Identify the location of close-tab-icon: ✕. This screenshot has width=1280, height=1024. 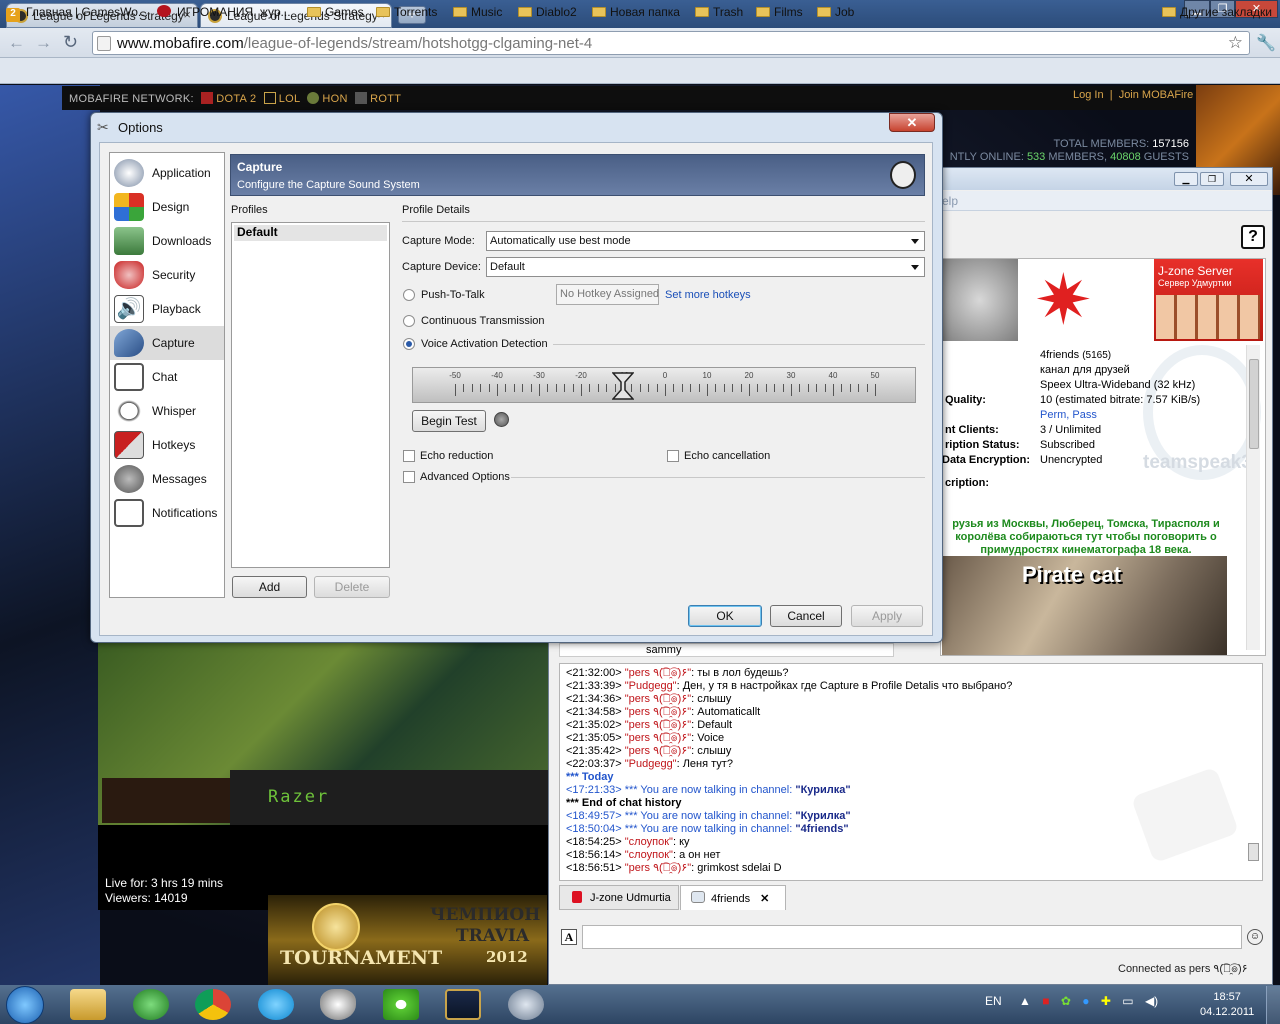
(764, 899).